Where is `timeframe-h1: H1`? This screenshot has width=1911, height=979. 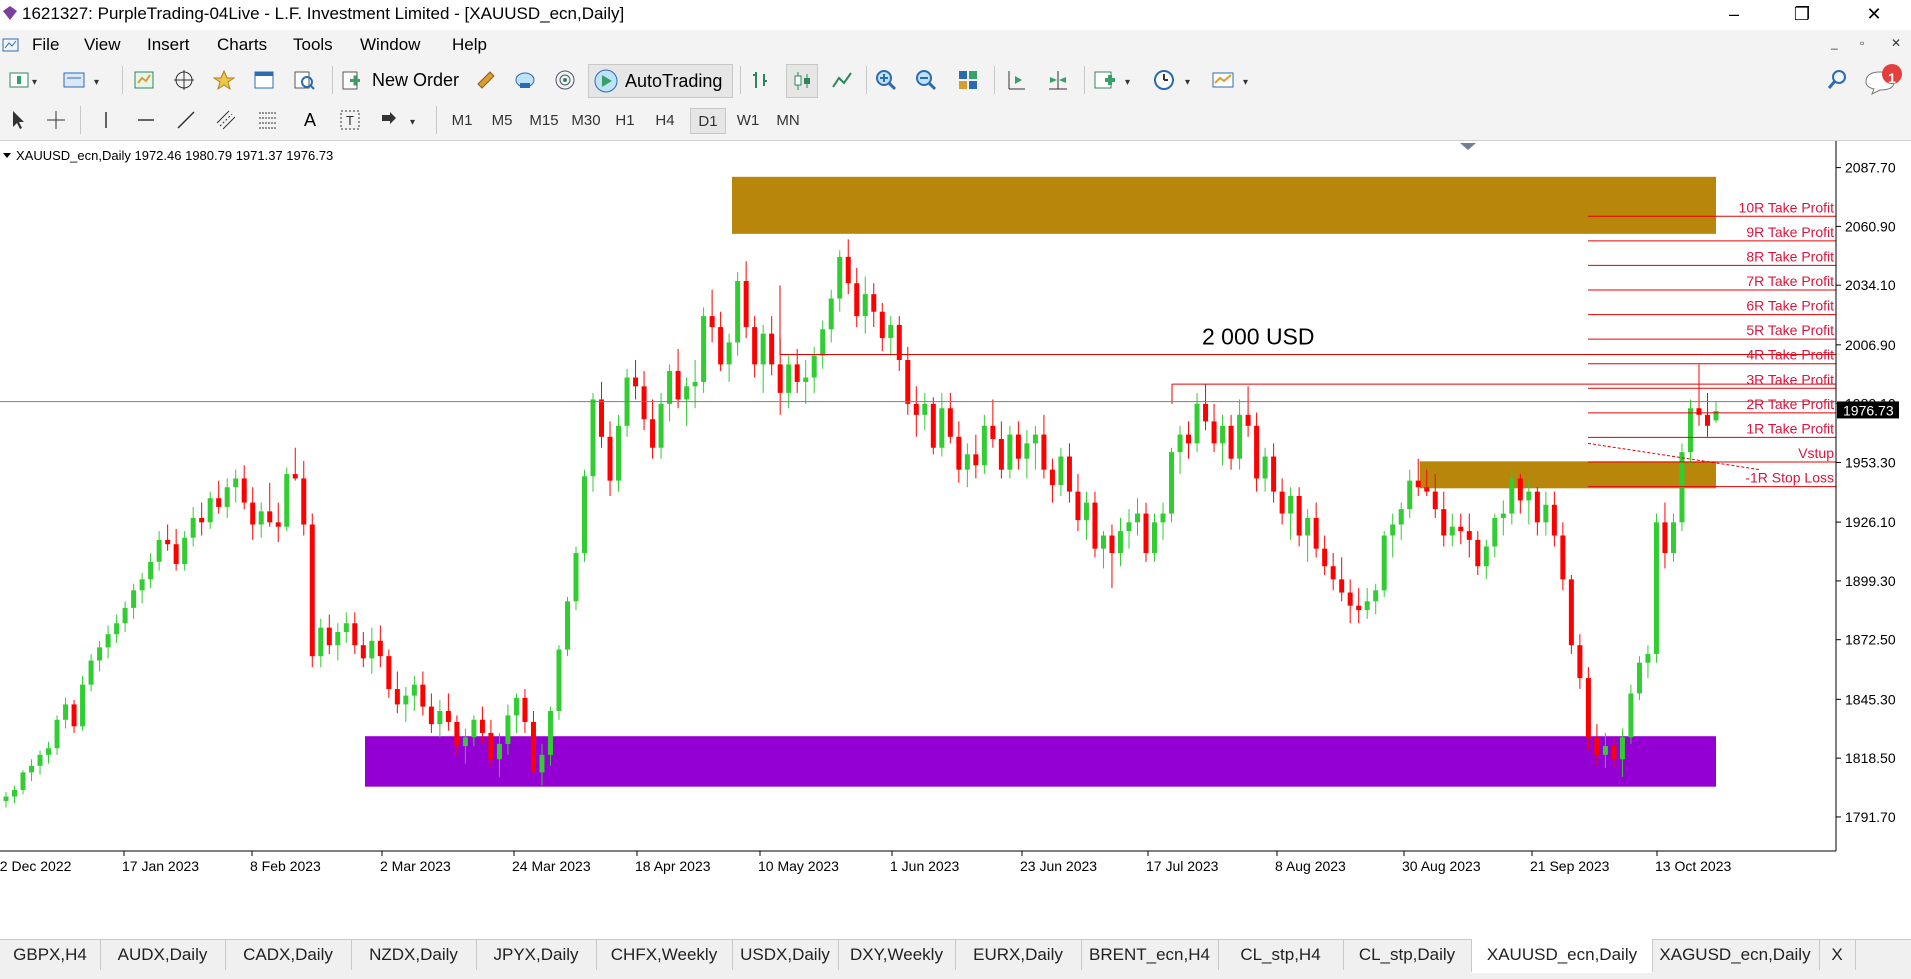 timeframe-h1: H1 is located at coordinates (625, 120).